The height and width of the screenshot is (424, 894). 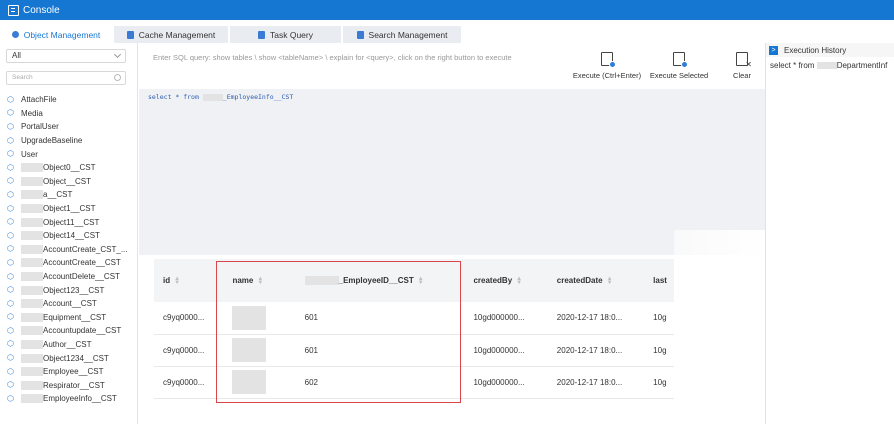 I want to click on sidebar-item: ⬡ Object1__CST, so click(x=71, y=209).